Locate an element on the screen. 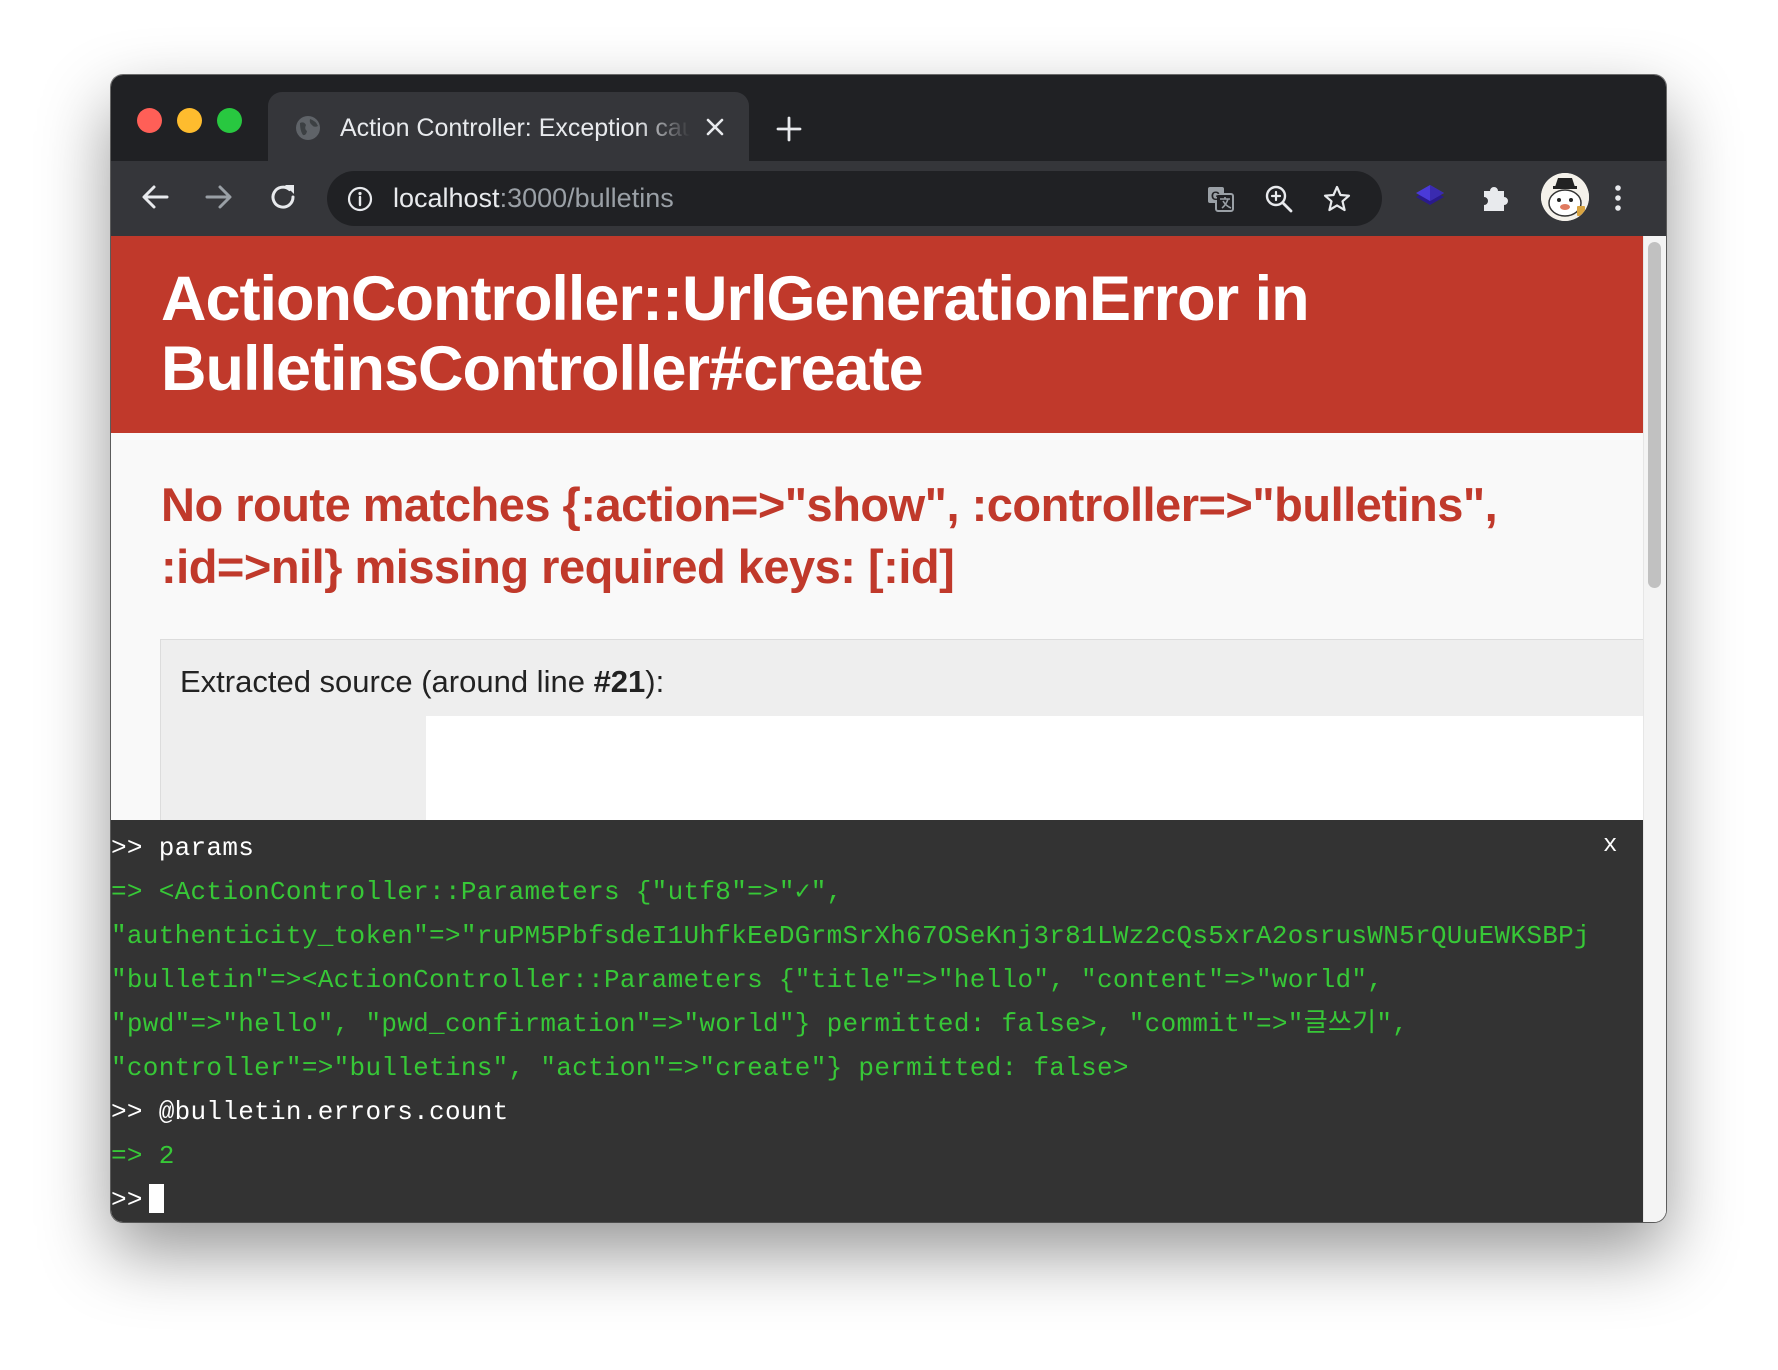 This screenshot has height=1370, width=1778. avatar is located at coordinates (1565, 197).